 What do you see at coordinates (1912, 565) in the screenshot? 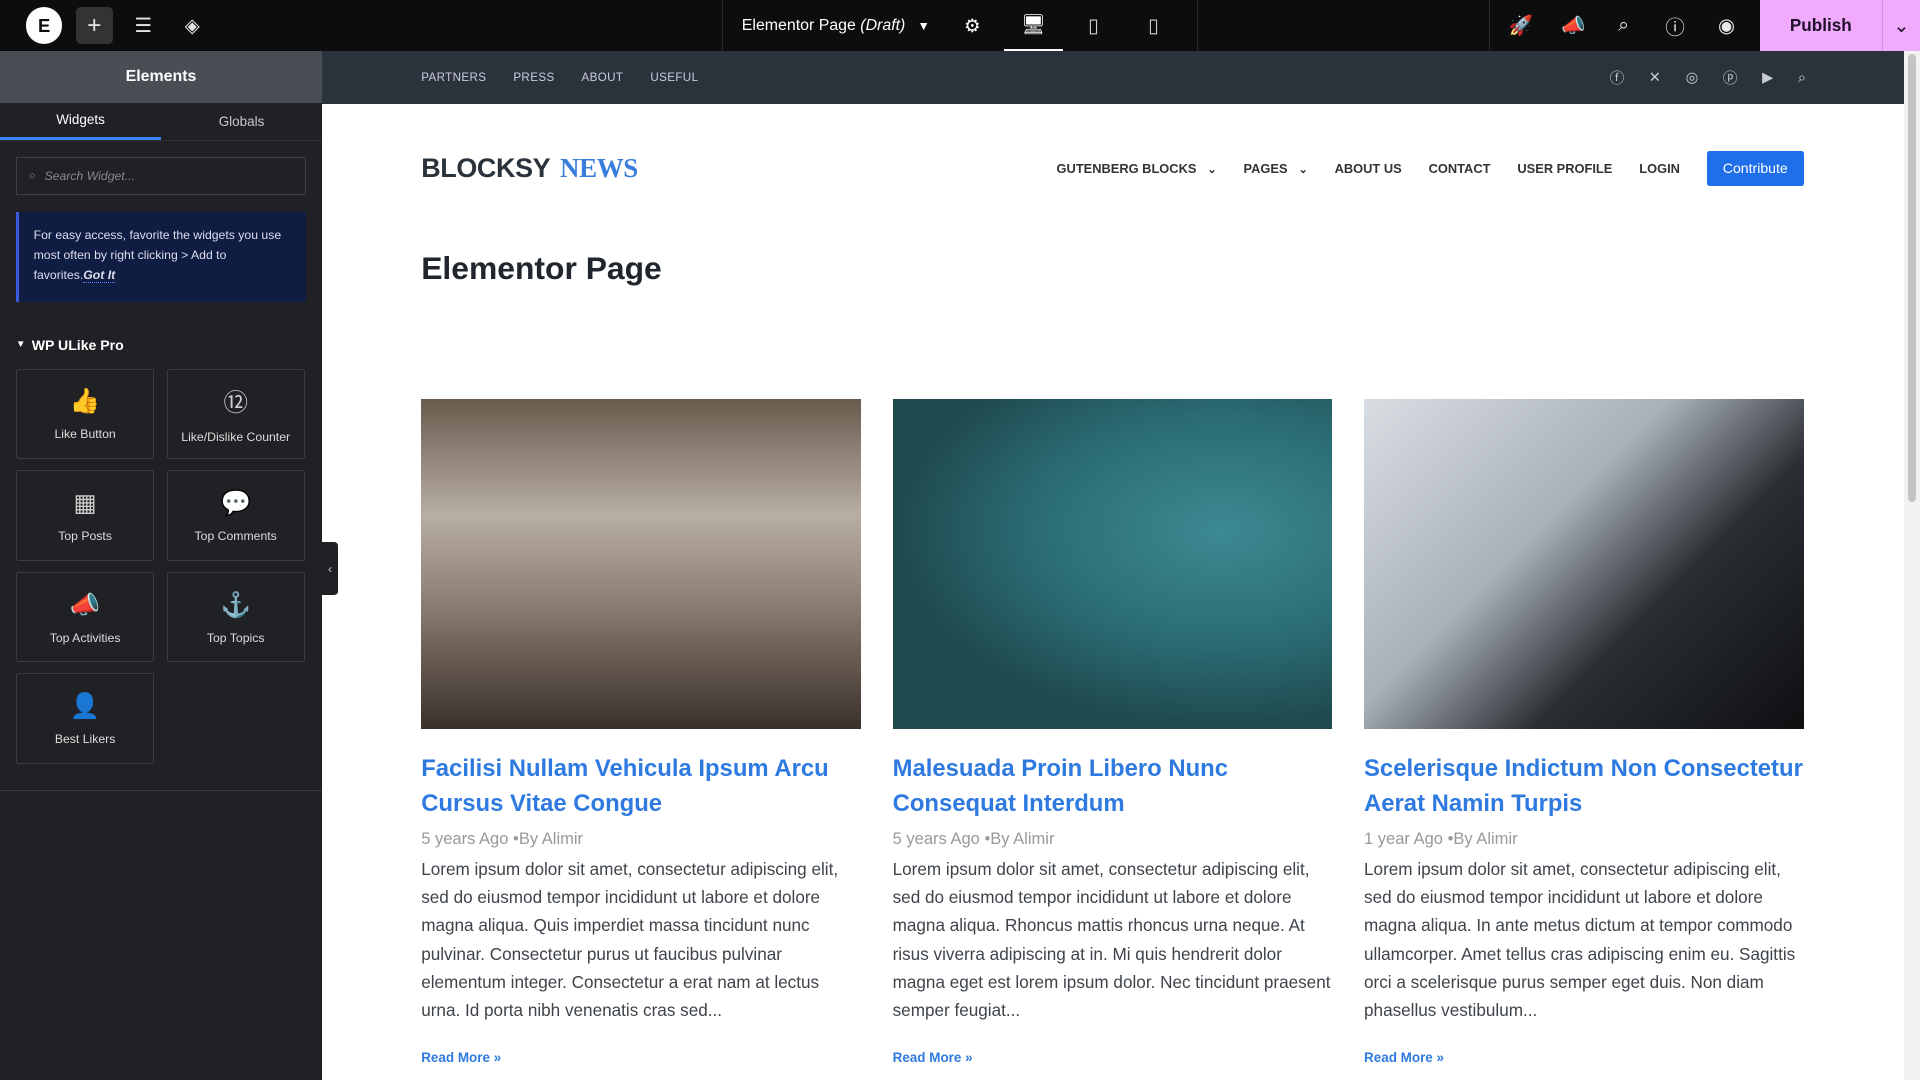
I see `scrollbar` at bounding box center [1912, 565].